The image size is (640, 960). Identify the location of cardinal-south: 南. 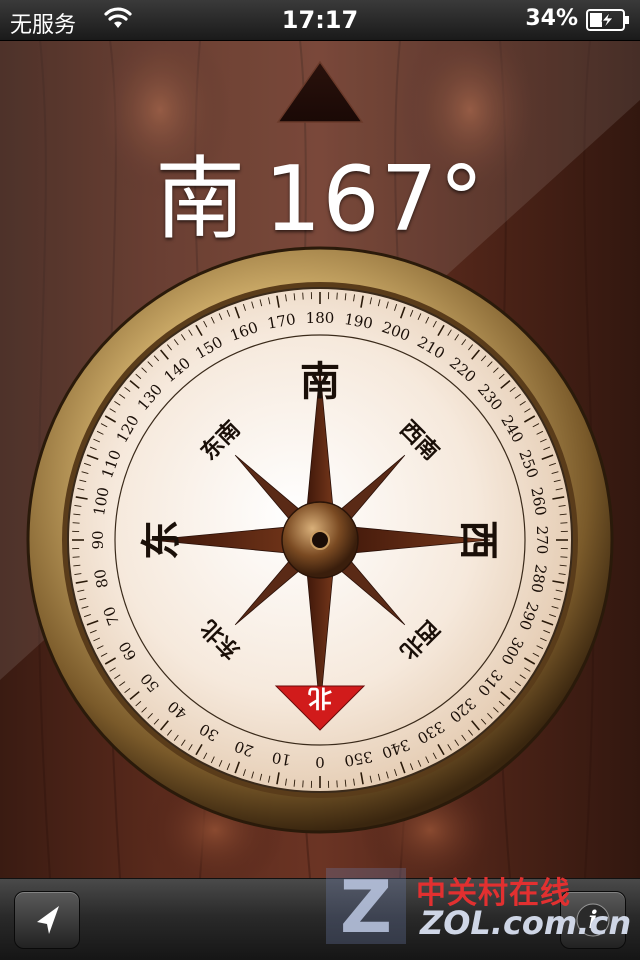
(320, 382).